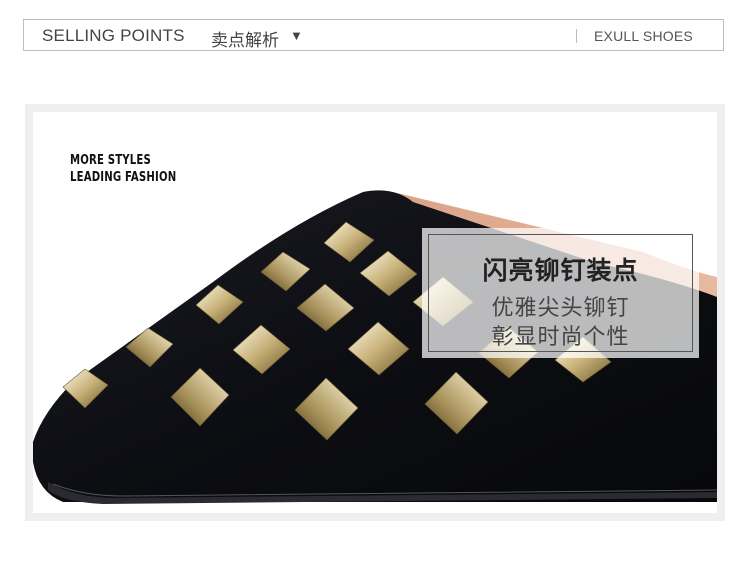  Describe the element at coordinates (110, 160) in the screenshot. I see `slogan-line-1: MORE STYLES` at that location.